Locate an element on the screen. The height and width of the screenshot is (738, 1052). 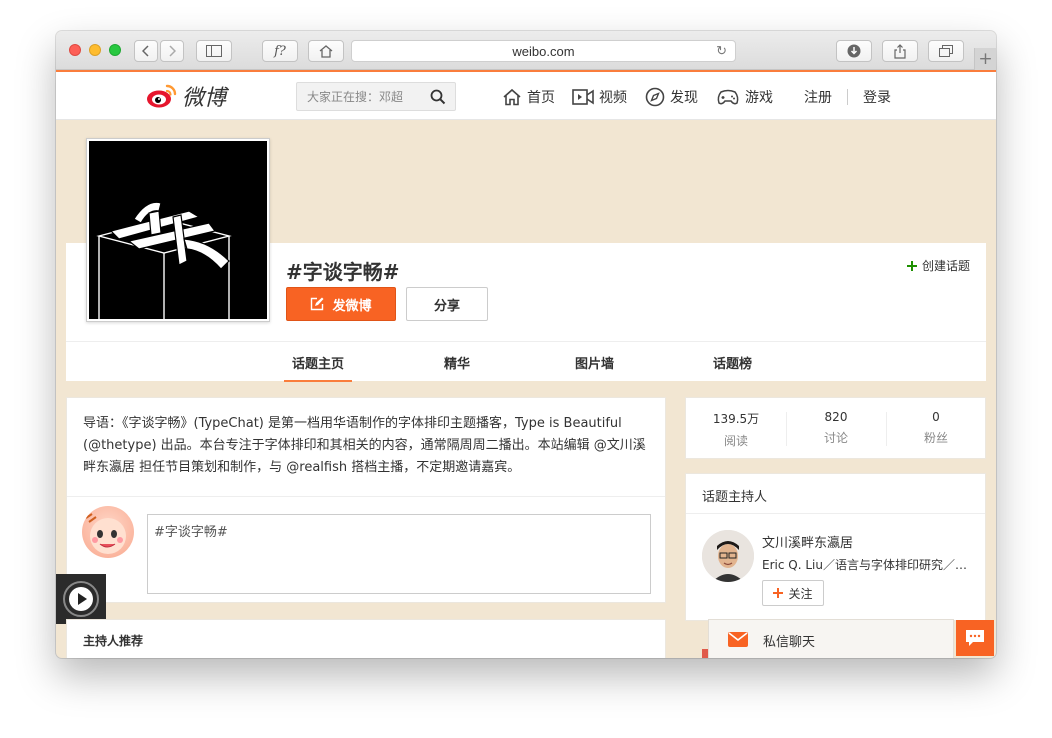
composer-text: #字谈字畅# is located at coordinates (191, 532).